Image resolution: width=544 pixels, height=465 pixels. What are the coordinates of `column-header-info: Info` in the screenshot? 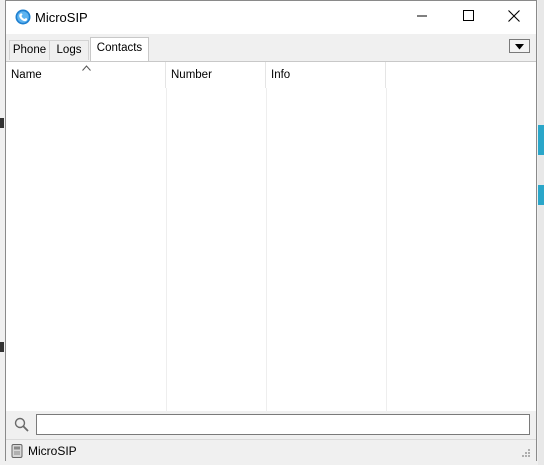 It's located at (326, 75).